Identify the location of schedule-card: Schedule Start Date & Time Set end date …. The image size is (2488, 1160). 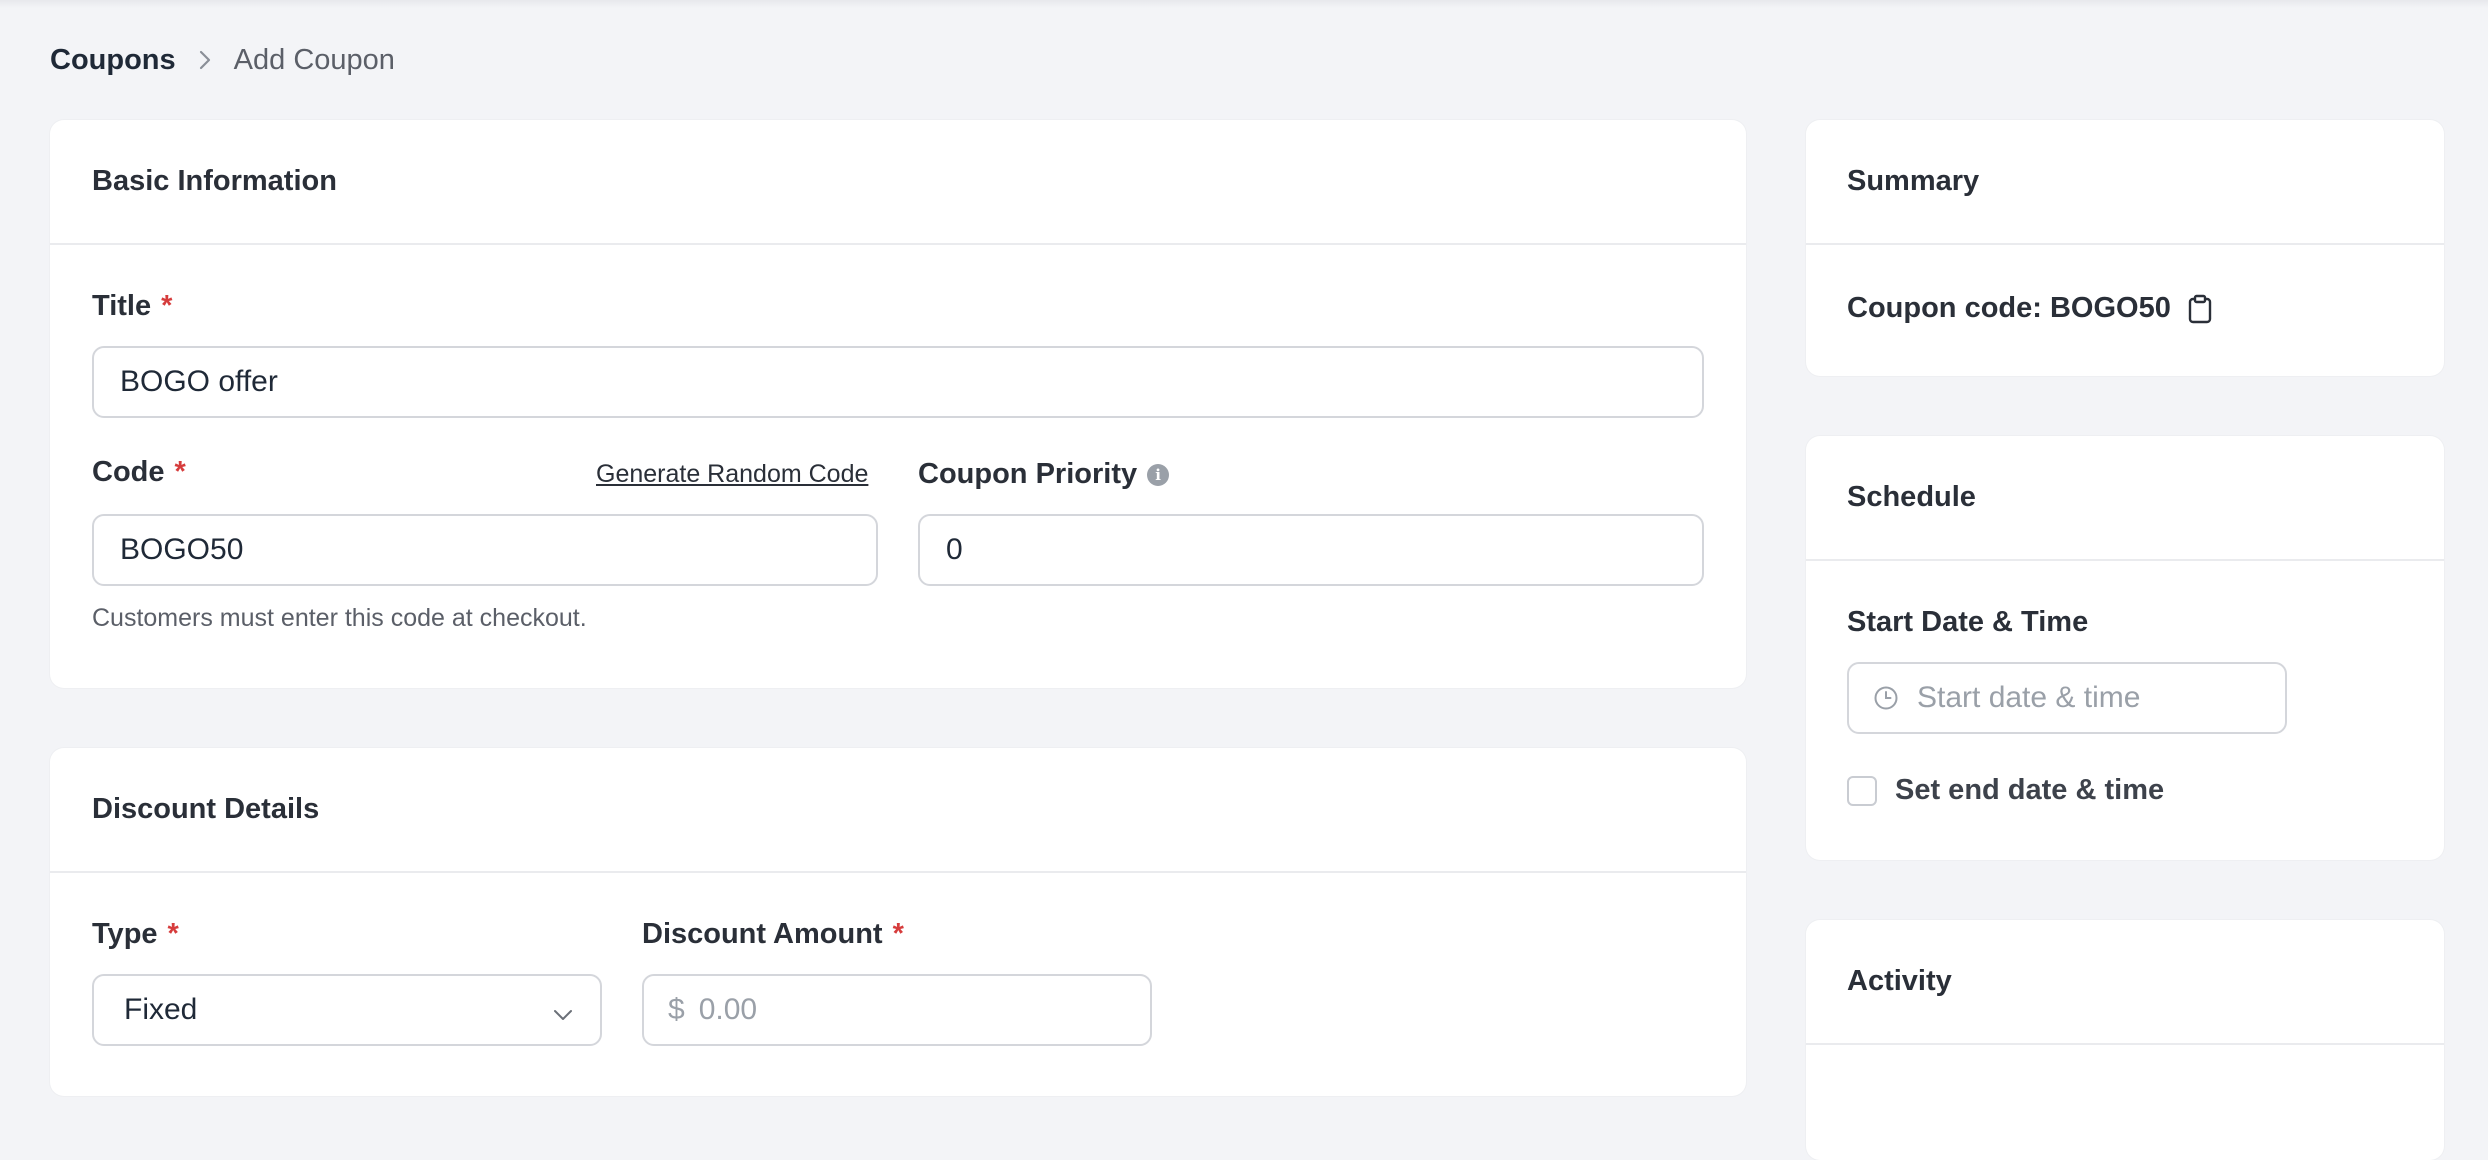
(2125, 648).